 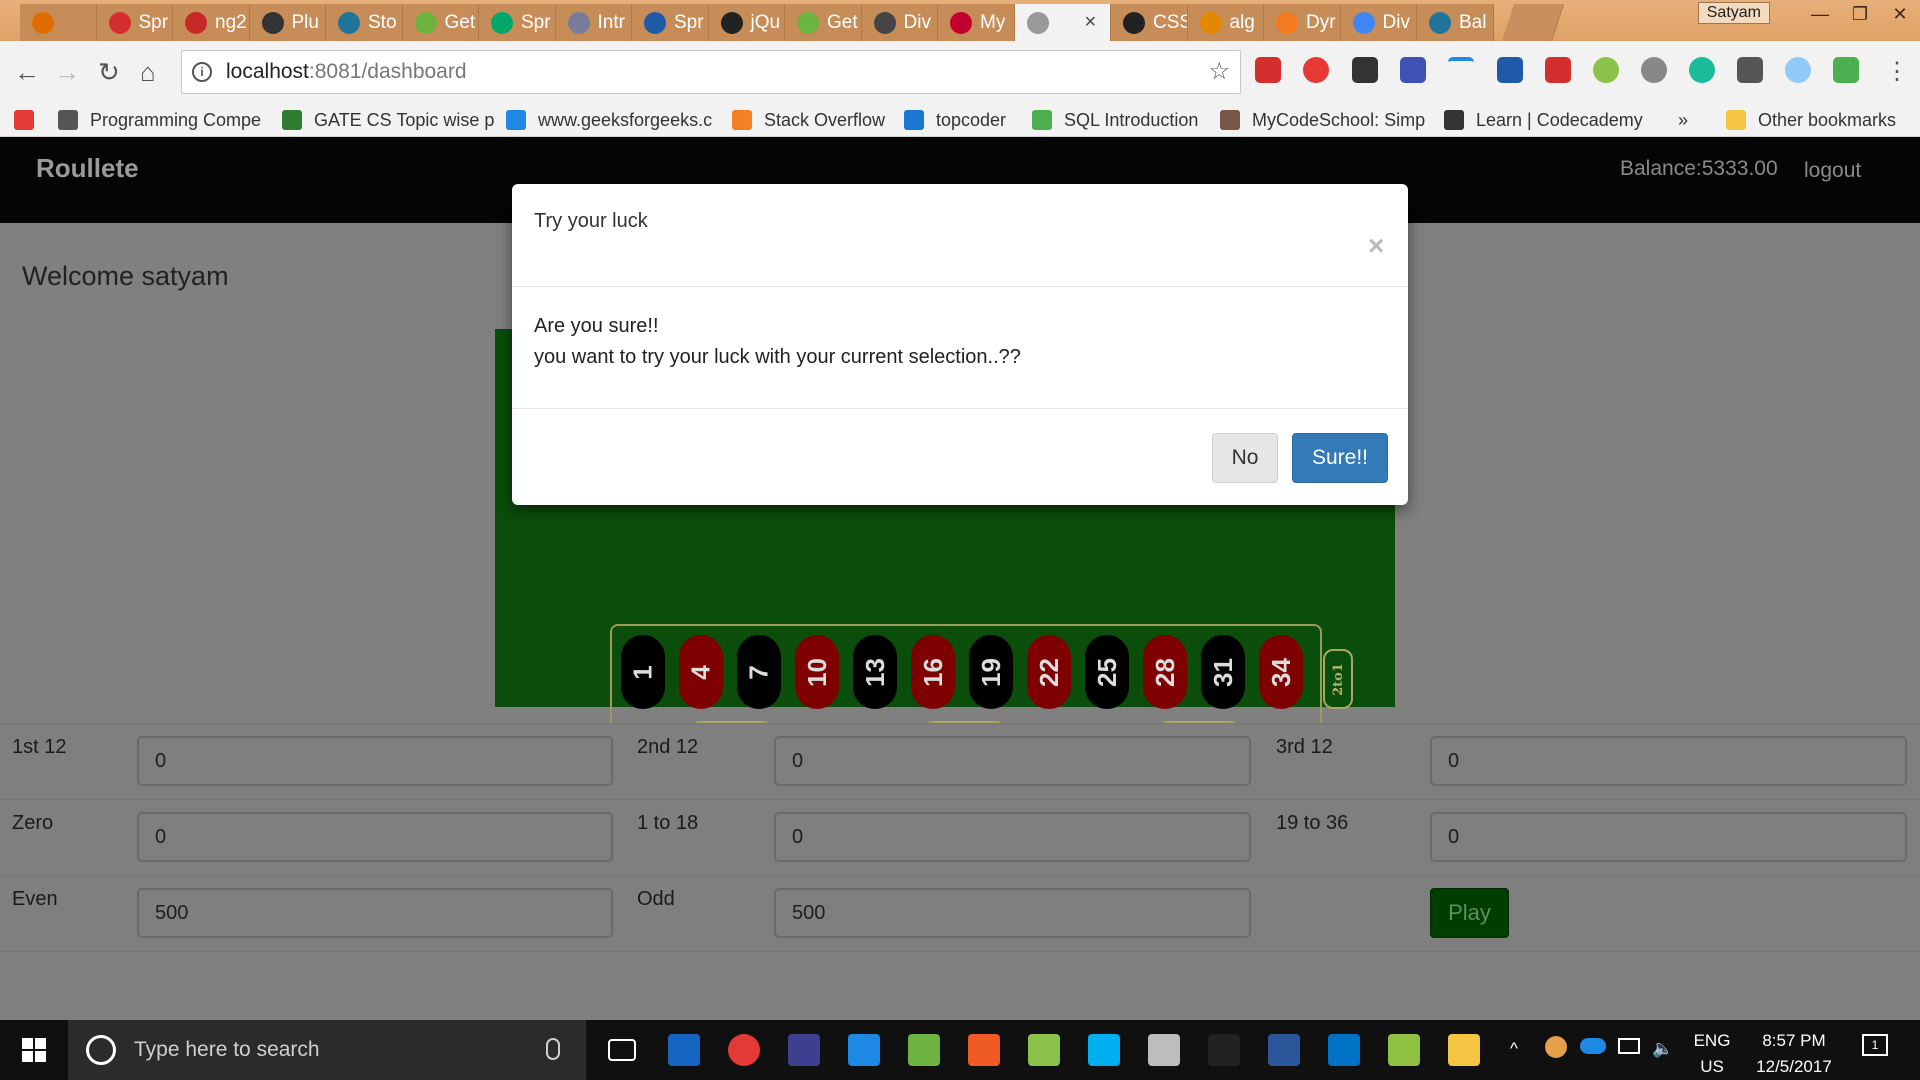 I want to click on settings-taskbar-icon, so click(x=1164, y=1050).